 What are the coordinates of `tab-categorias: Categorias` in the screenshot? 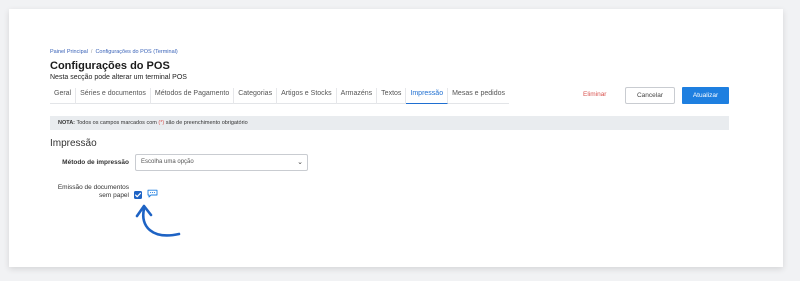 It's located at (256, 96).